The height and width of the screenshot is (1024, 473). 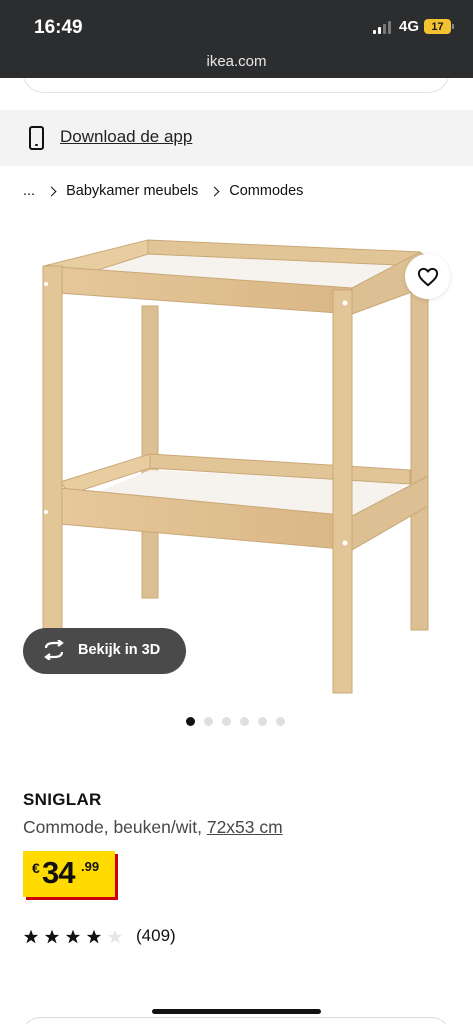 I want to click on network-type: 4G, so click(x=408, y=26).